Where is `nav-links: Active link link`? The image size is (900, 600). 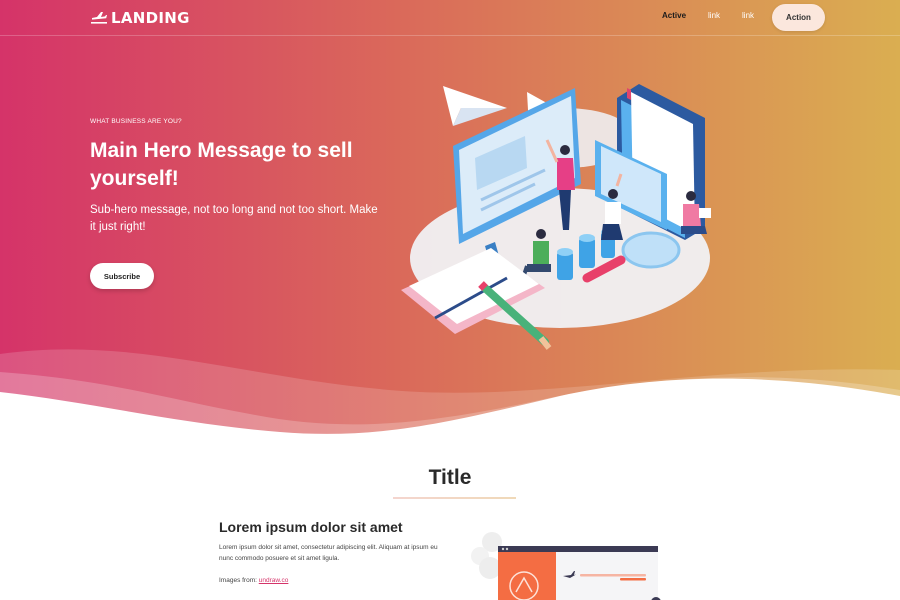 nav-links: Active link link is located at coordinates (719, 15).